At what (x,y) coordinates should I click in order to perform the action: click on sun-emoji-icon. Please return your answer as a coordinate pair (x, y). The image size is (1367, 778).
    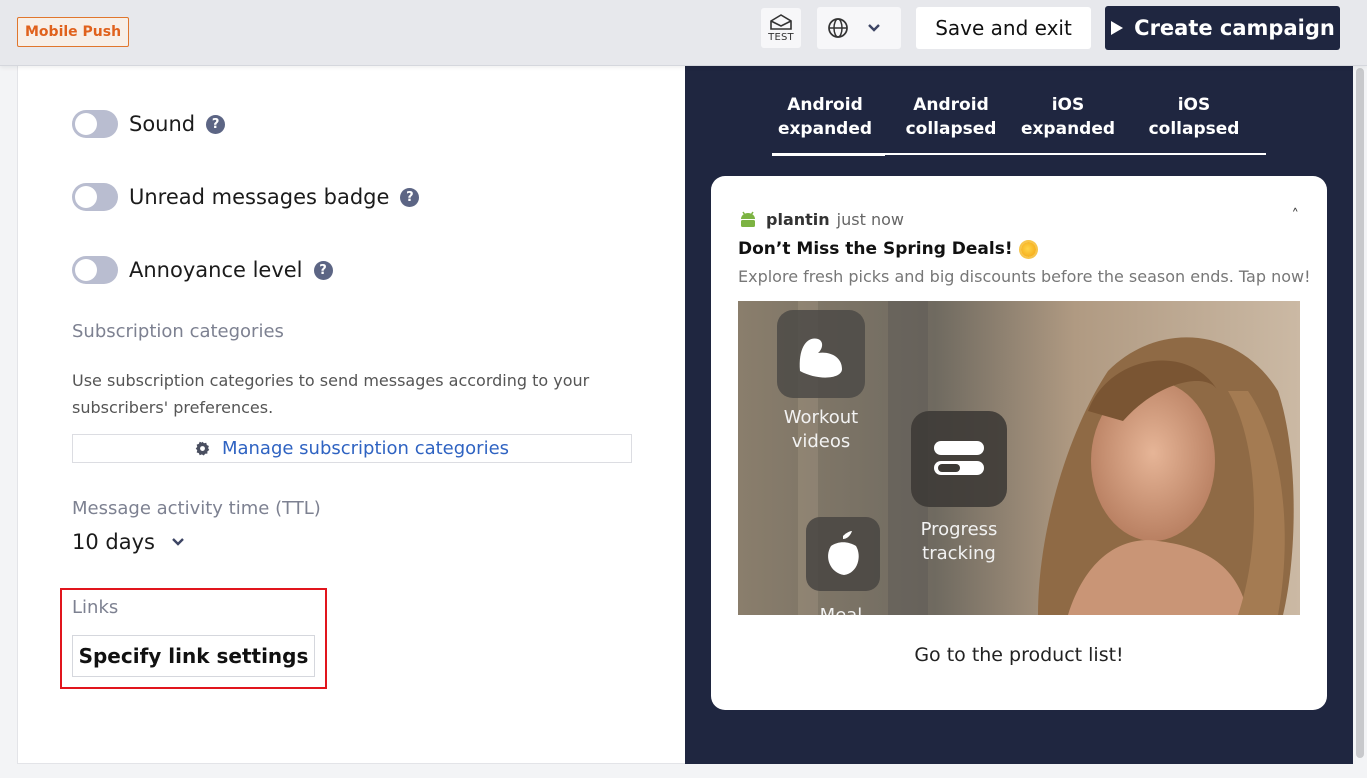
    Looking at the image, I should click on (1028, 249).